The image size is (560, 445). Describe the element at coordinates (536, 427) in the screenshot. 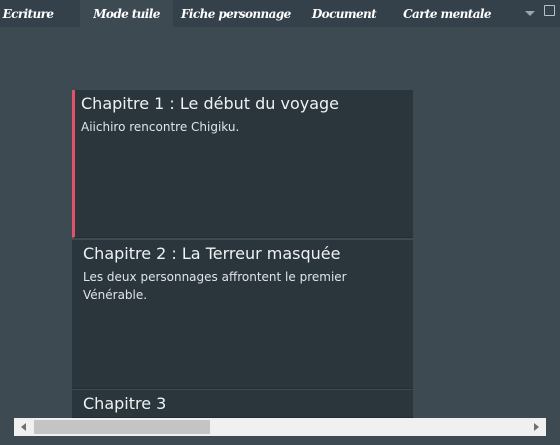

I see `scroll-right-icon` at that location.